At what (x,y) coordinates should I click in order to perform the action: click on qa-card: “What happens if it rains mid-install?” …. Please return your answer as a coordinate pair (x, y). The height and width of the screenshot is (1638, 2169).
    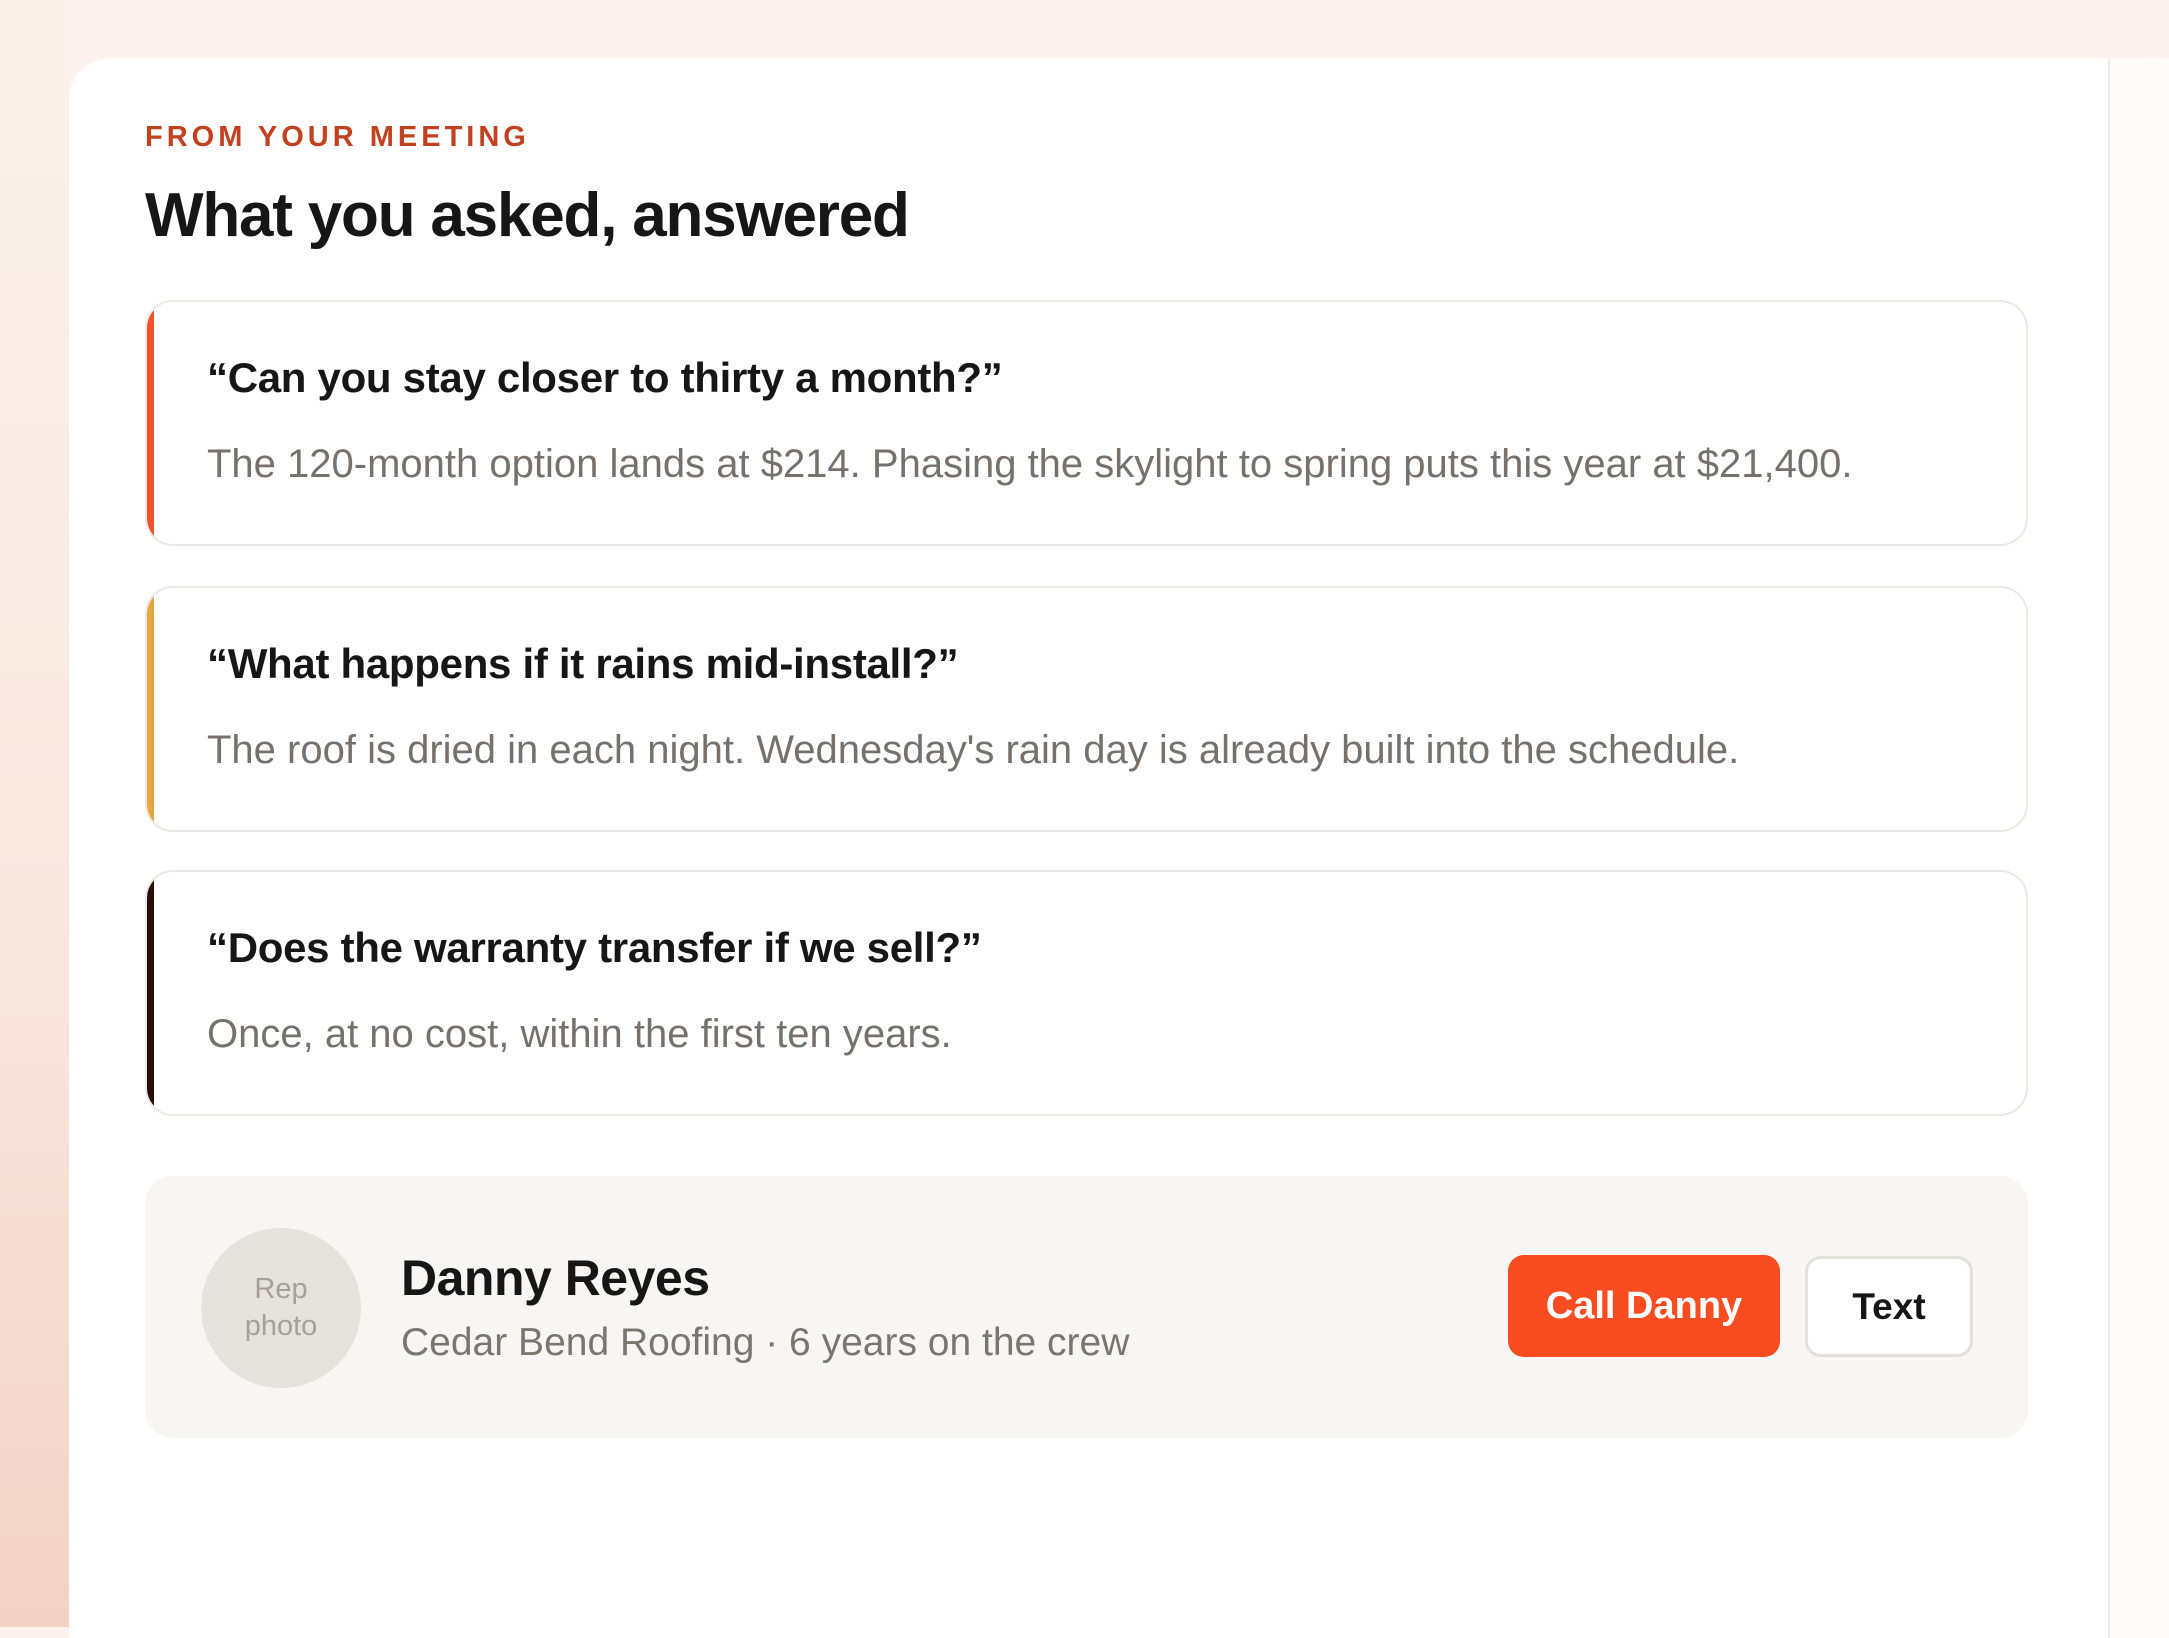
    Looking at the image, I should click on (1086, 709).